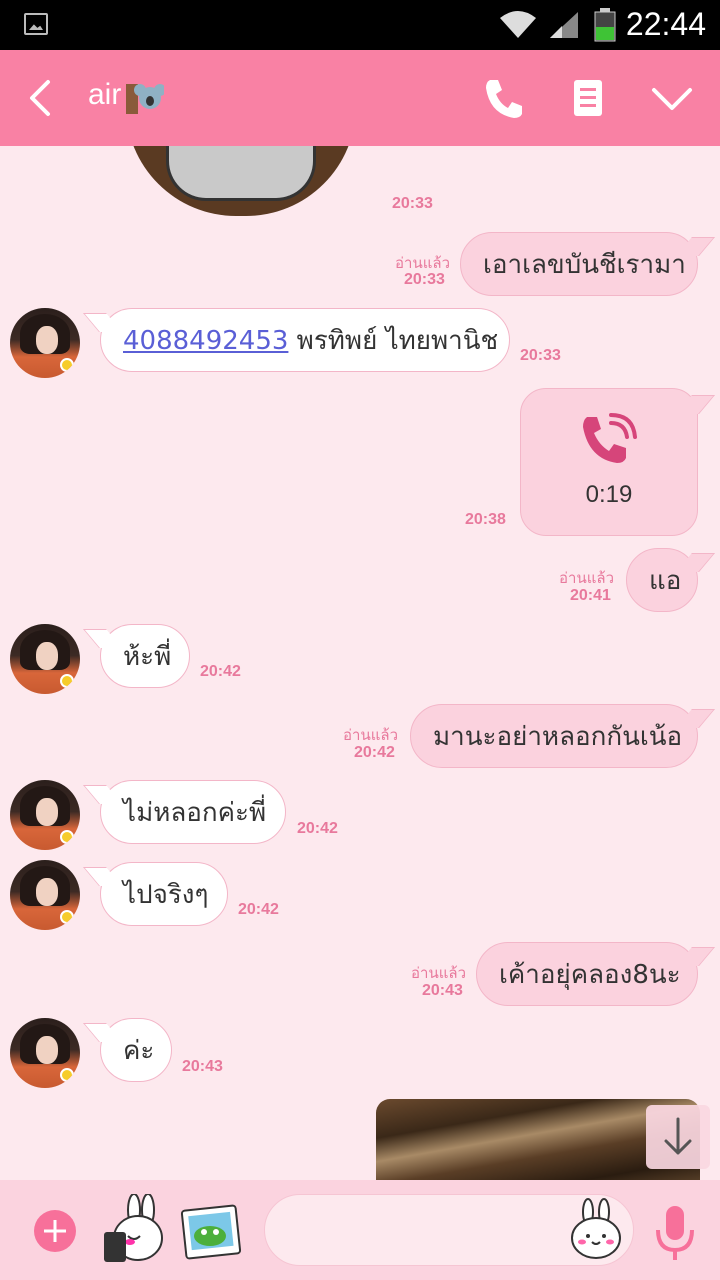 The height and width of the screenshot is (1280, 720). I want to click on chat-title: air, so click(105, 94).